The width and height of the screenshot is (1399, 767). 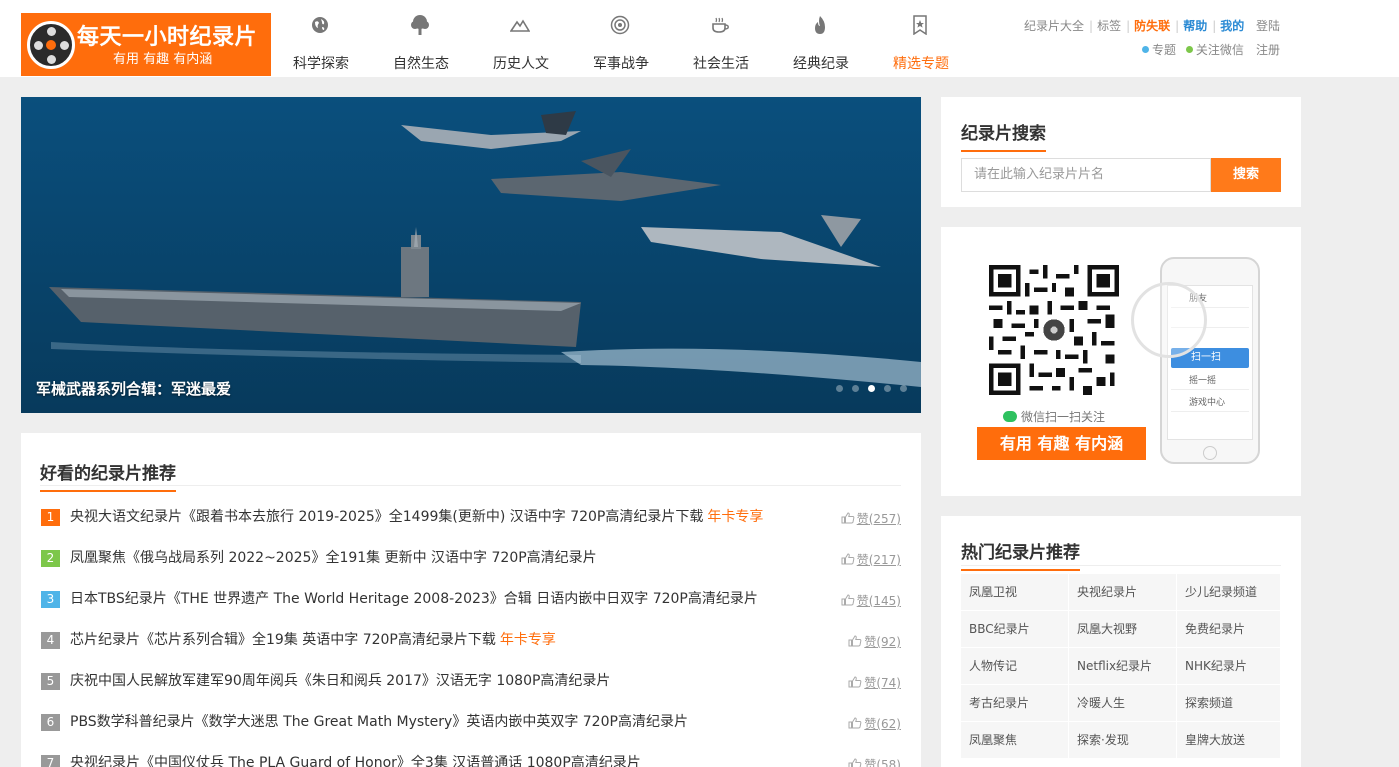 What do you see at coordinates (1220, 50) in the screenshot?
I see `link-follow-wechat: 关注微信` at bounding box center [1220, 50].